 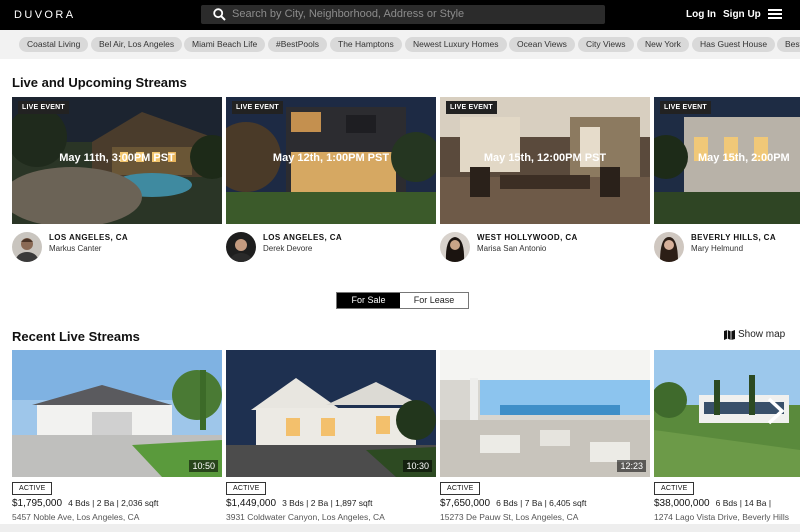 What do you see at coordinates (287, 248) in the screenshot?
I see `agent-name: Derek Devore` at bounding box center [287, 248].